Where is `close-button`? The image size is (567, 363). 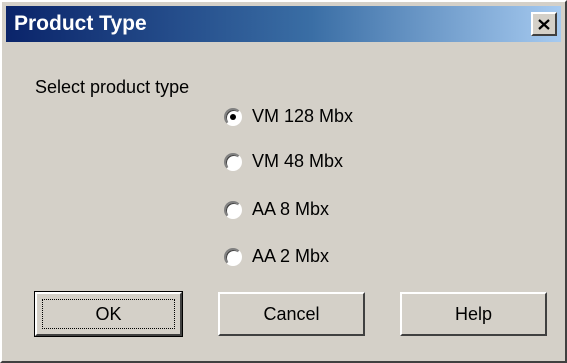 close-button is located at coordinates (544, 24).